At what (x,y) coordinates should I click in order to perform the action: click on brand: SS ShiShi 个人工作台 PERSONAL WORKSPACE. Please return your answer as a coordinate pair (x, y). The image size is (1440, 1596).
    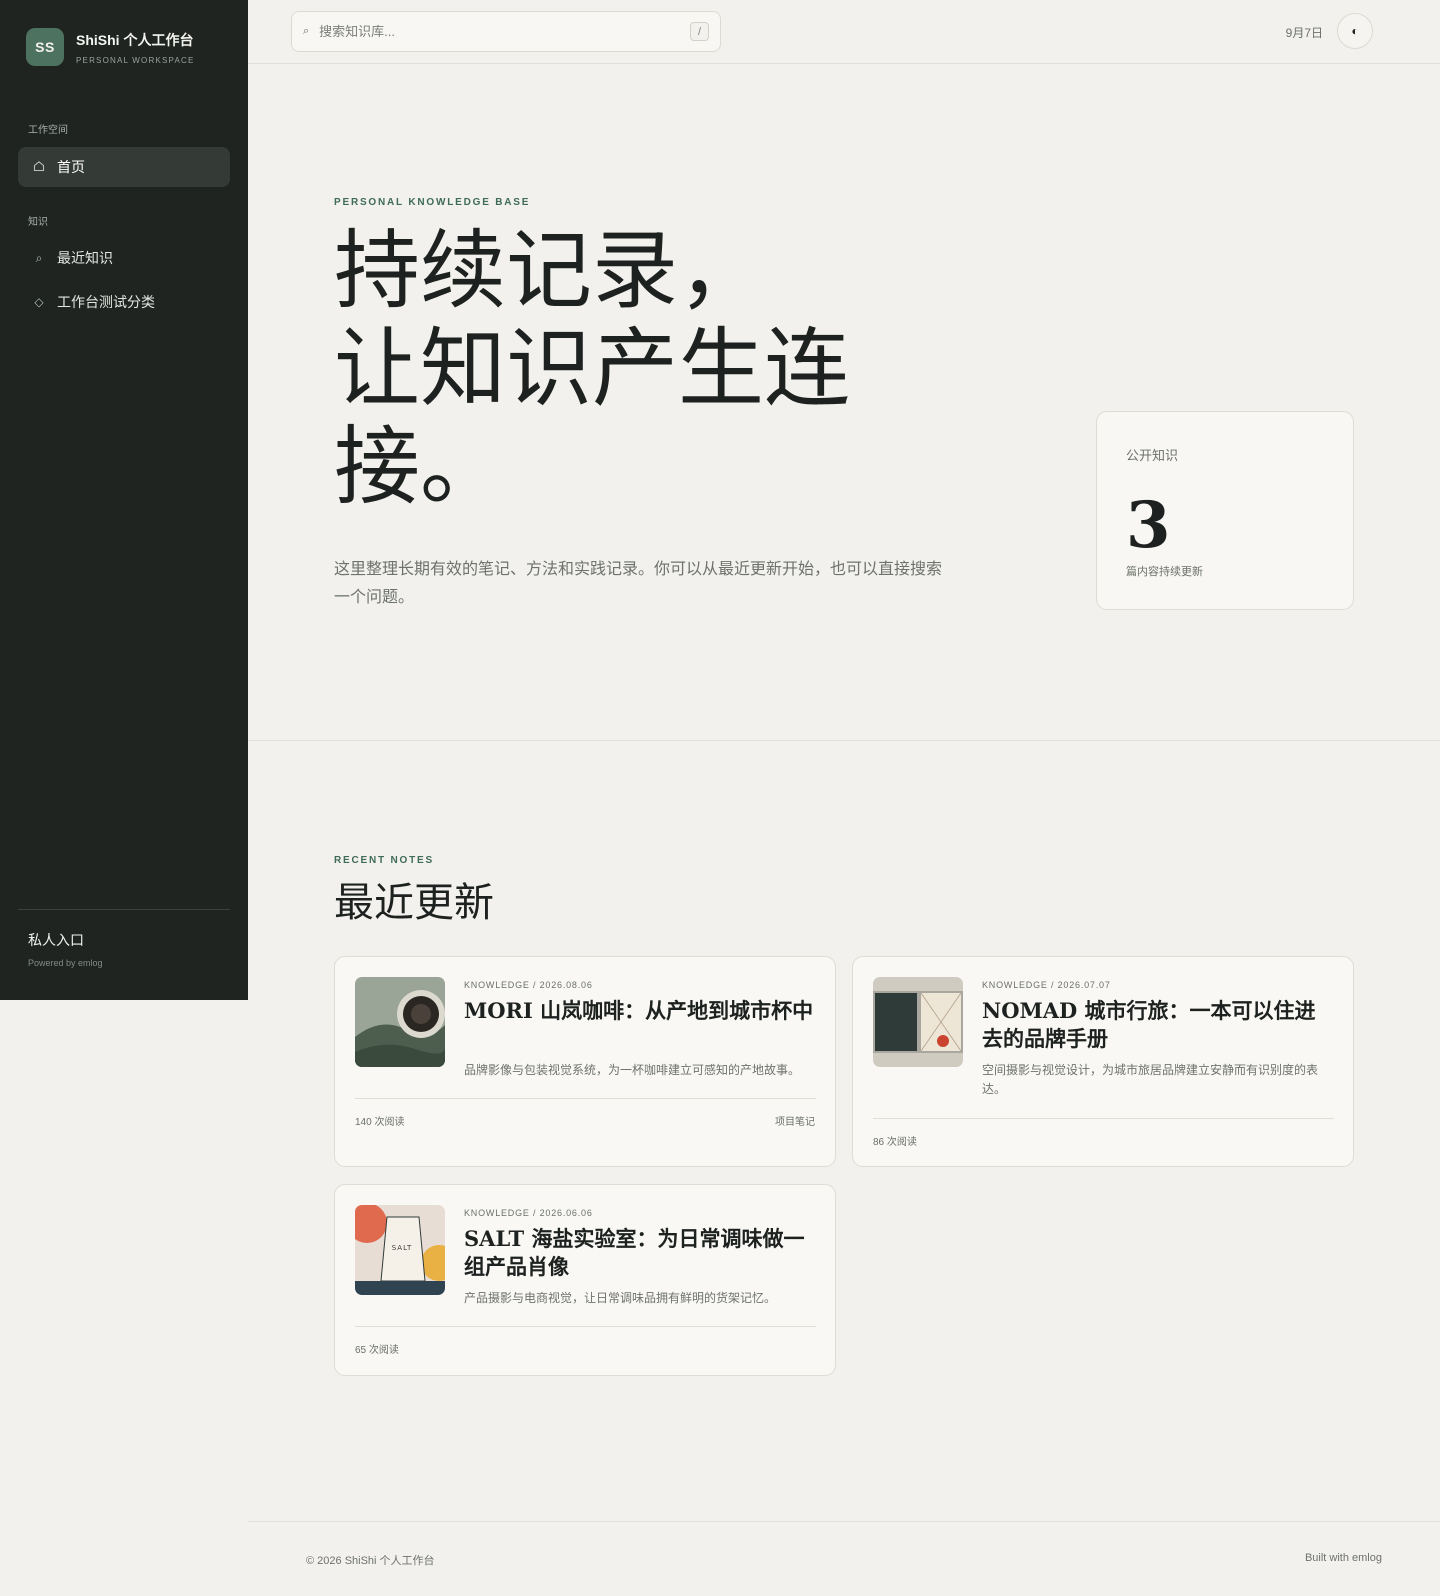
    Looking at the image, I should click on (110, 47).